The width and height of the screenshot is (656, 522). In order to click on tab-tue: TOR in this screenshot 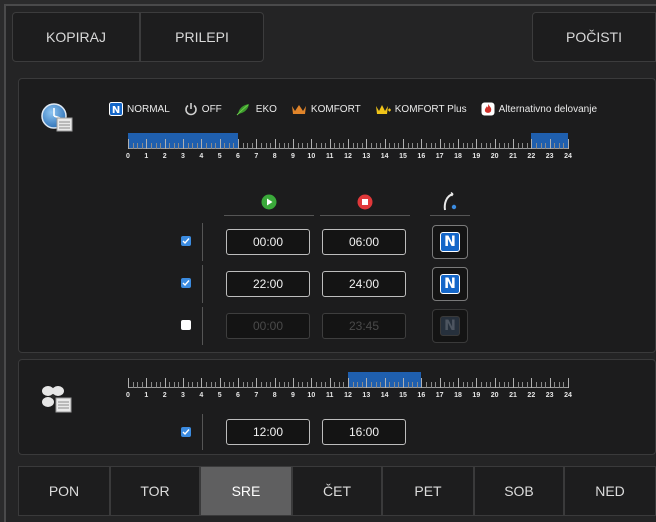, I will do `click(155, 491)`.